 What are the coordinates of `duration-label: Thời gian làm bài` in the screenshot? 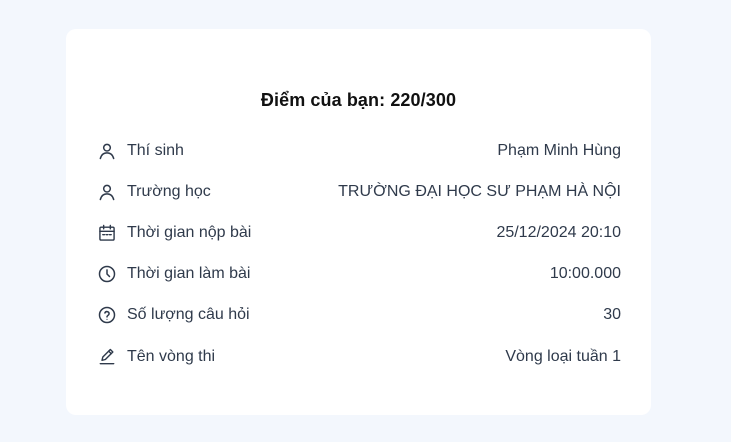 It's located at (189, 274).